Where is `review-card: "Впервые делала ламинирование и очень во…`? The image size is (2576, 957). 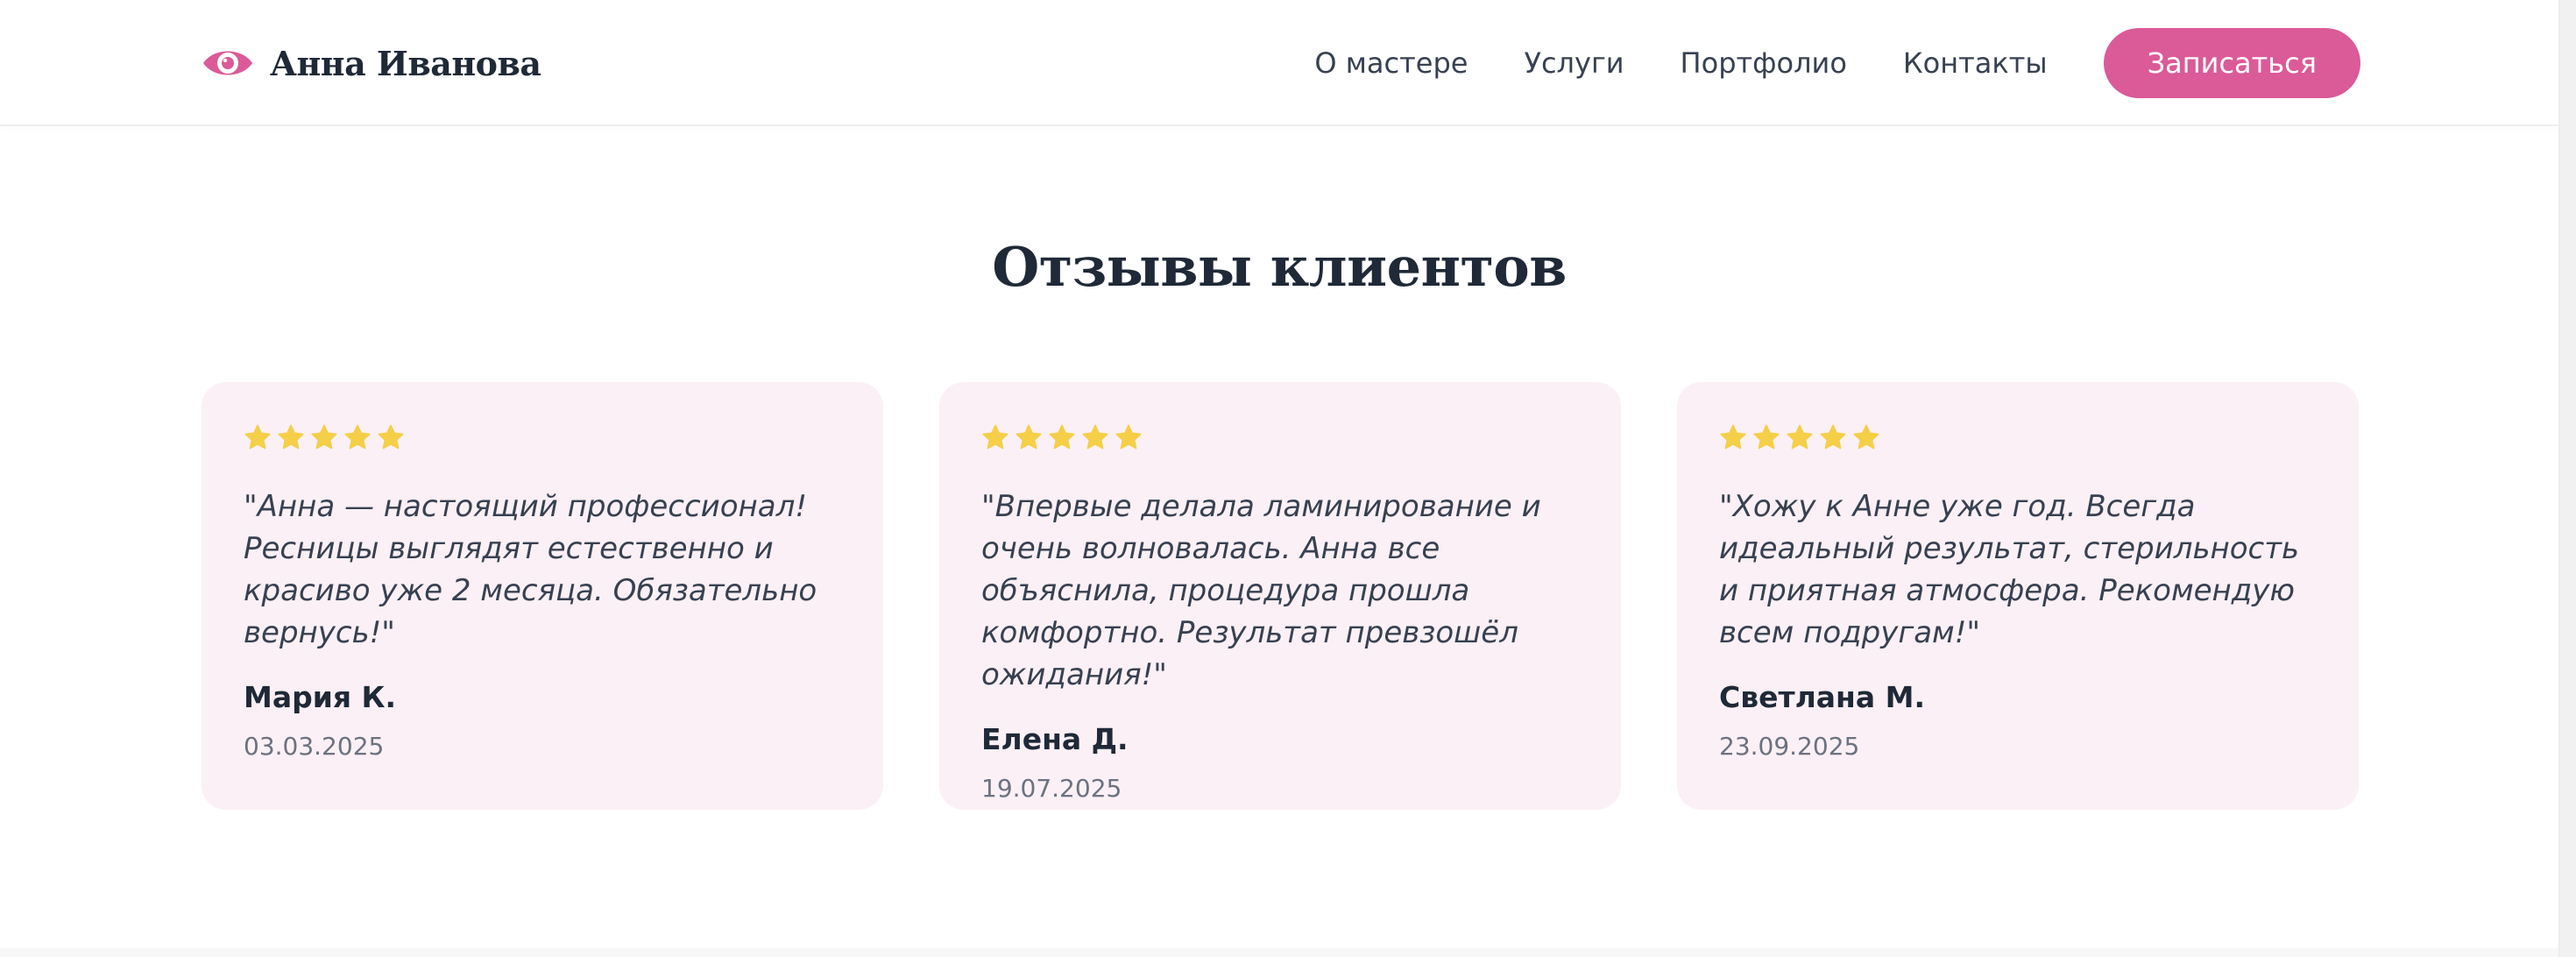 review-card: "Впервые делала ламинирование и очень во… is located at coordinates (1280, 596).